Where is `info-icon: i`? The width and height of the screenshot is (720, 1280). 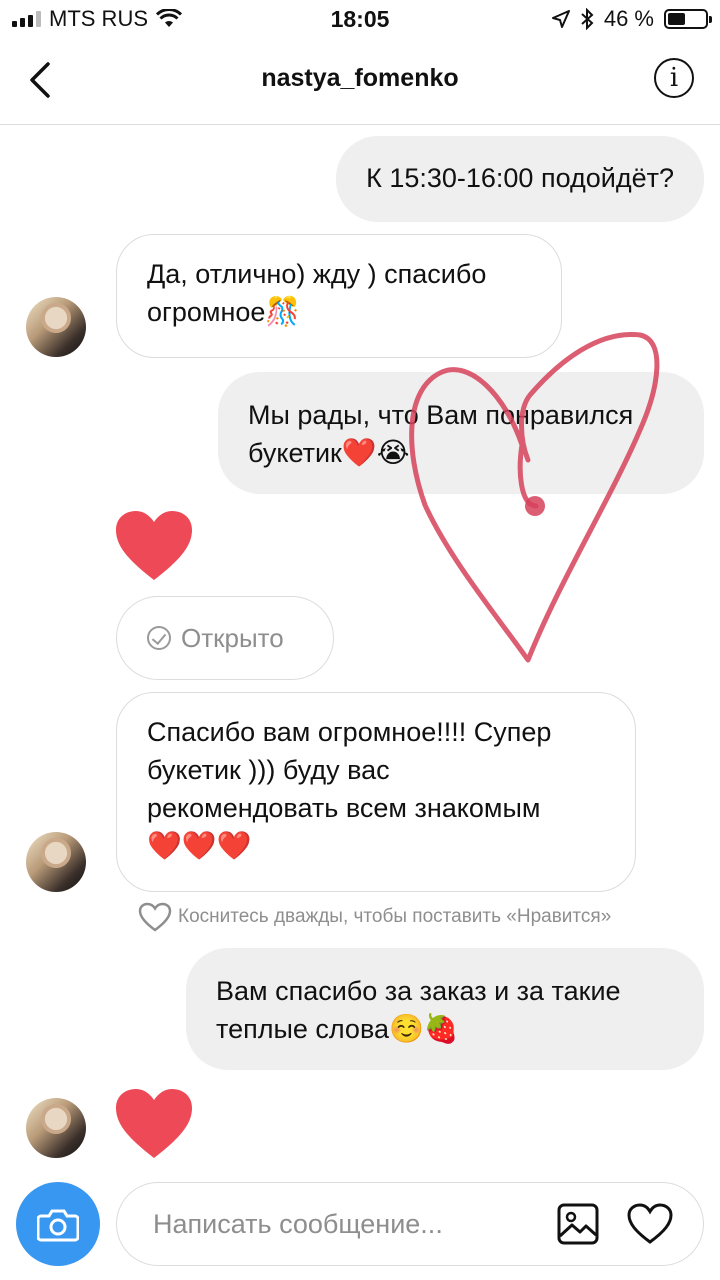
info-icon: i is located at coordinates (674, 78).